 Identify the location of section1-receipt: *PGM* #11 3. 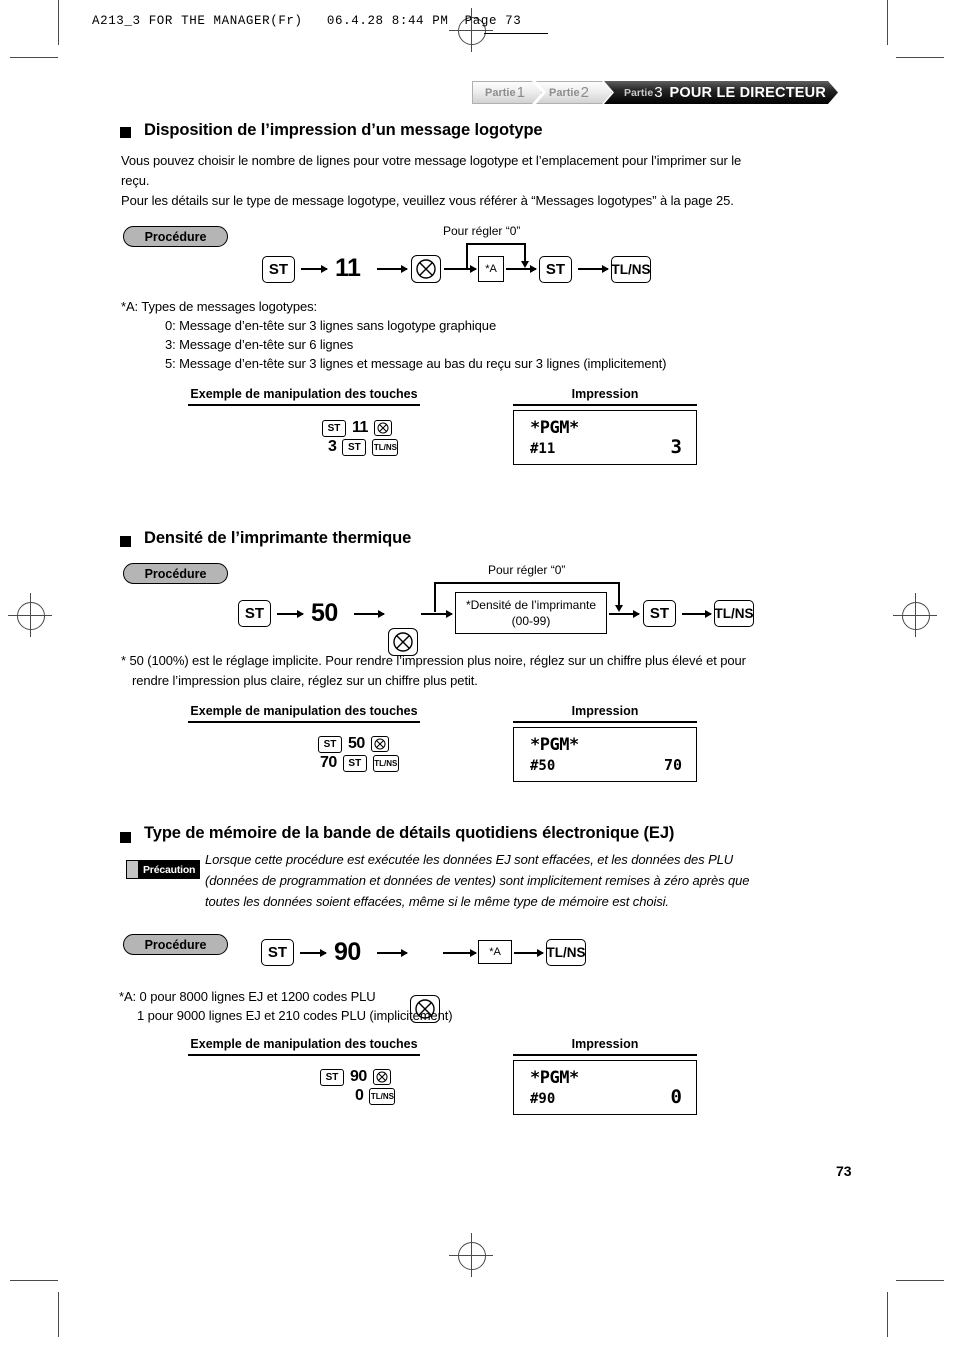
(605, 437).